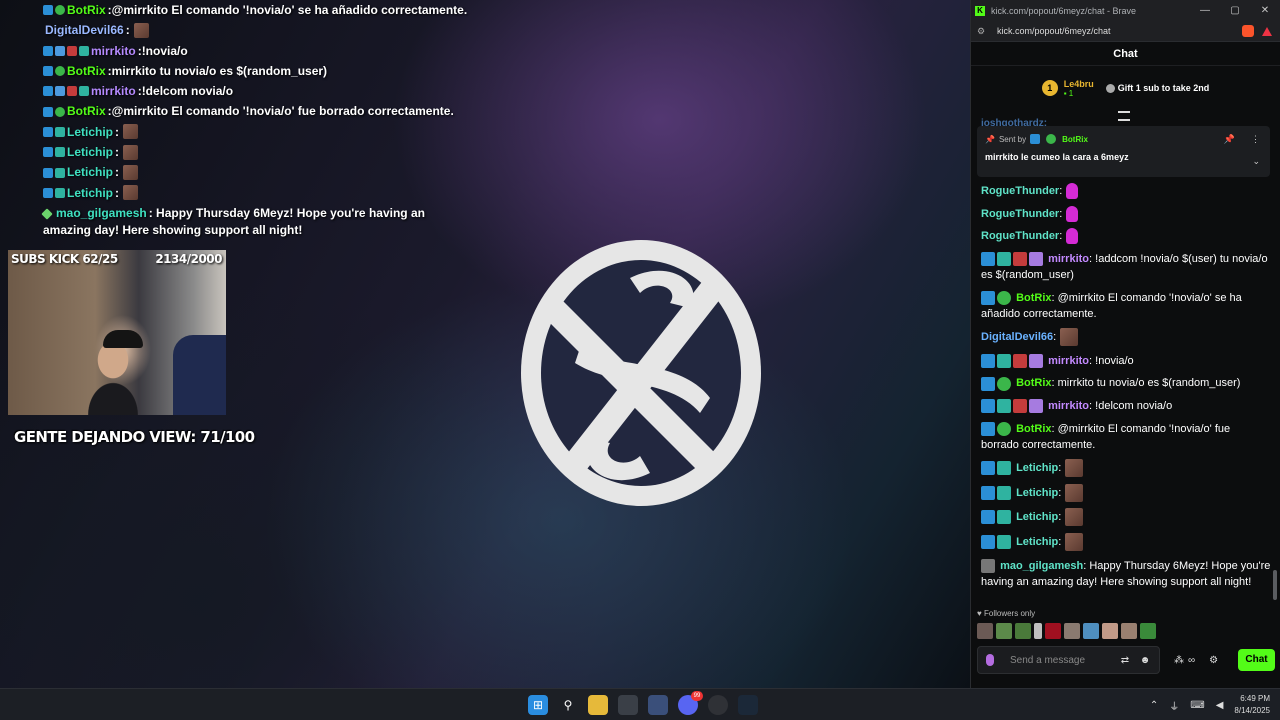  I want to click on store-icon, so click(628, 705).